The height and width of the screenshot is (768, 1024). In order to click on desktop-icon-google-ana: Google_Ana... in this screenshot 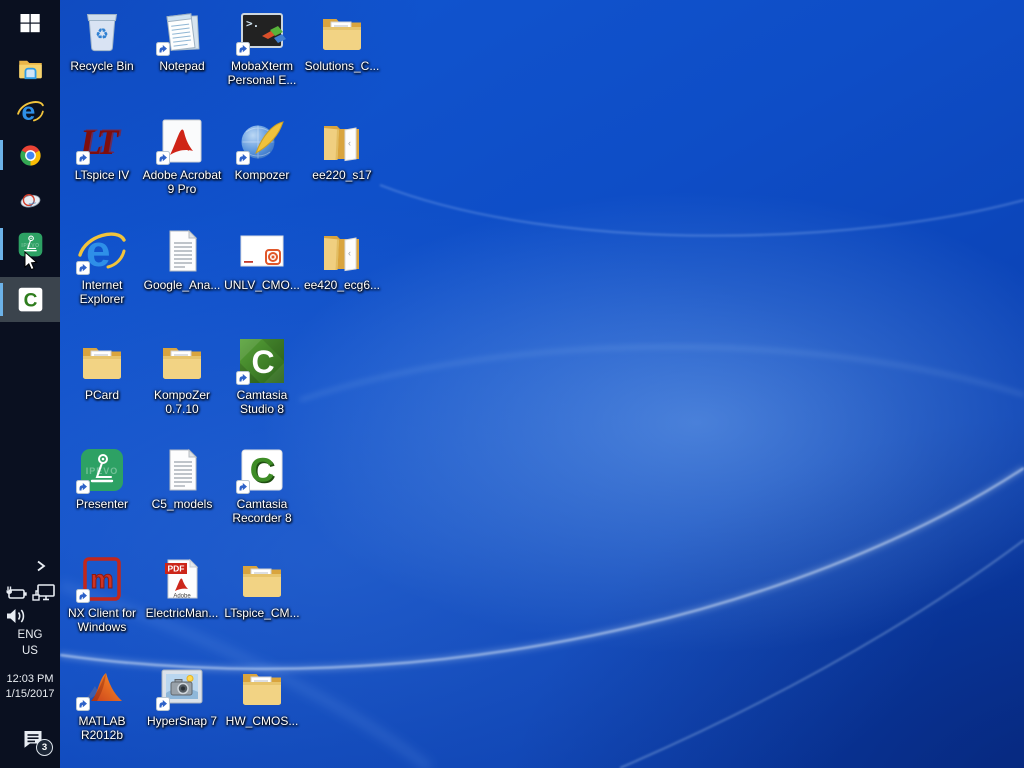, I will do `click(182, 258)`.